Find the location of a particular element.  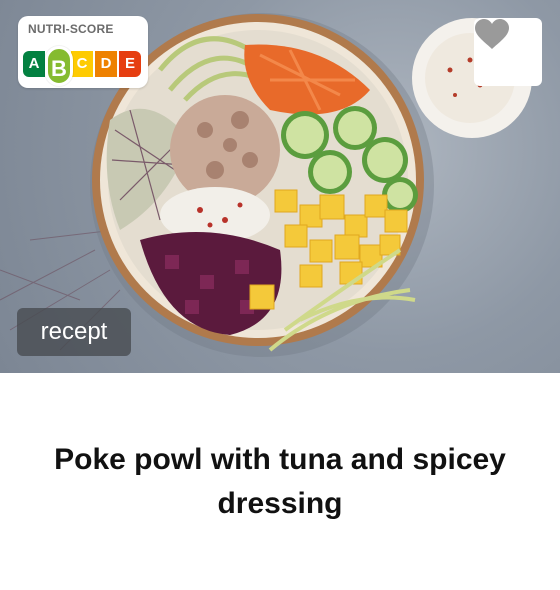

nutri-score-badge: NUTRI-SCORE ABCDE is located at coordinates (83, 52).